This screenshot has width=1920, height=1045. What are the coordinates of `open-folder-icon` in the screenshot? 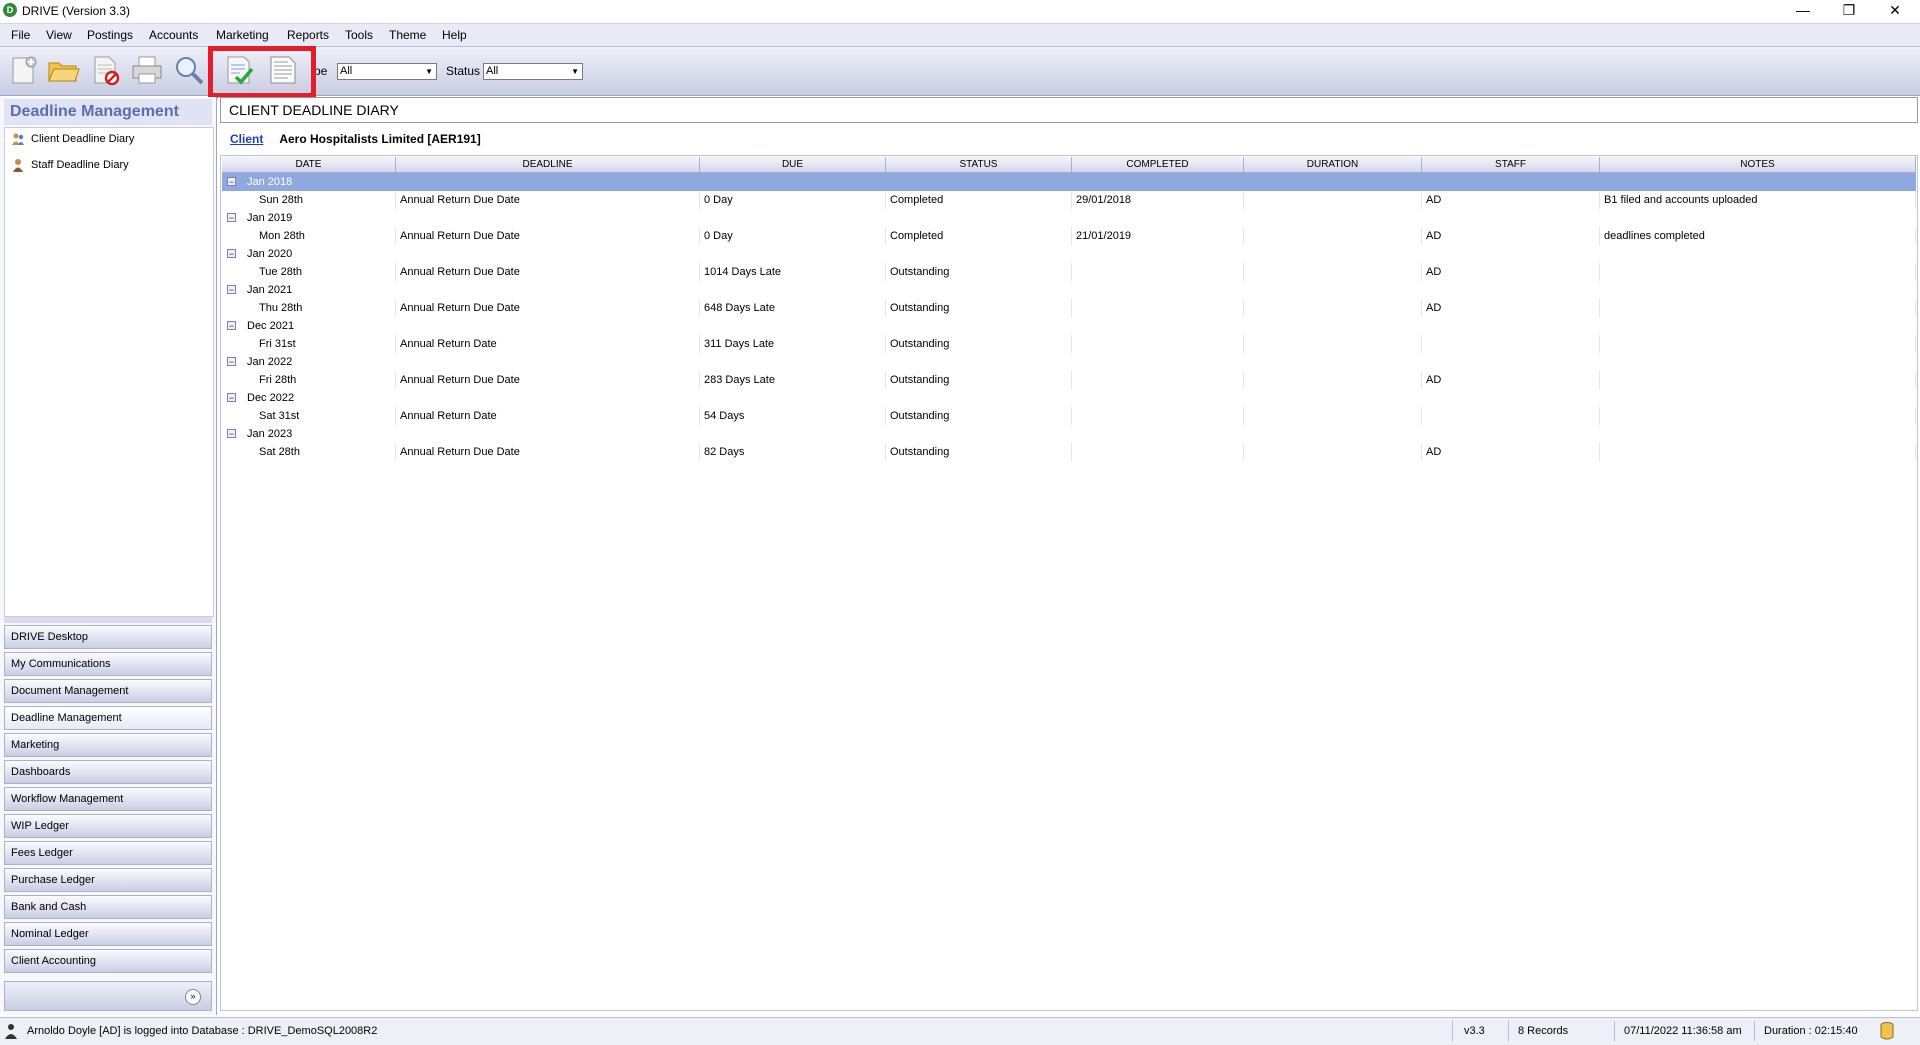 It's located at (63, 70).